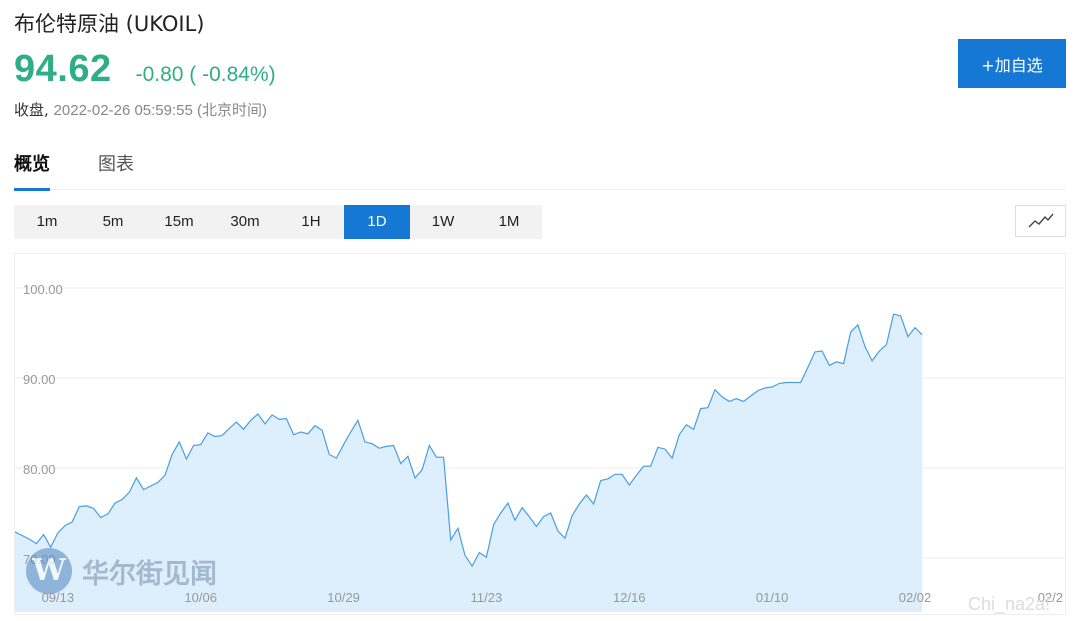 This screenshot has height=621, width=1080. I want to click on market-status: 收盘, 2022-02-26 05:59:55 (北京时间), so click(140, 109).